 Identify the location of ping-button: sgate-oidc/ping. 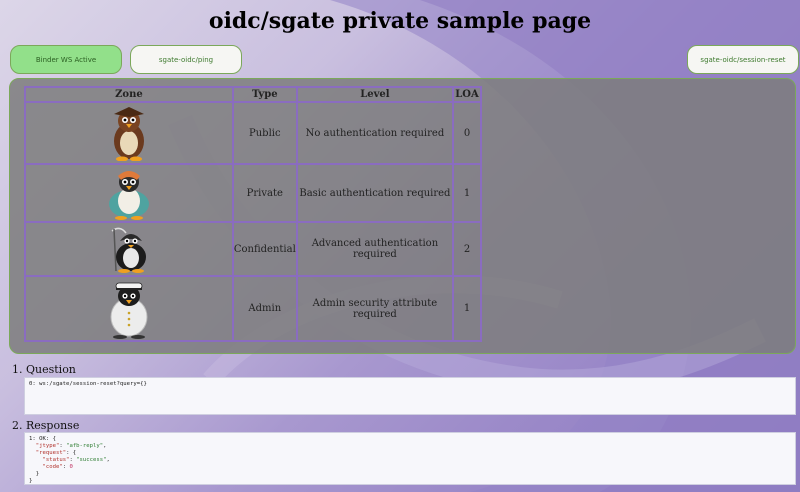
(186, 59).